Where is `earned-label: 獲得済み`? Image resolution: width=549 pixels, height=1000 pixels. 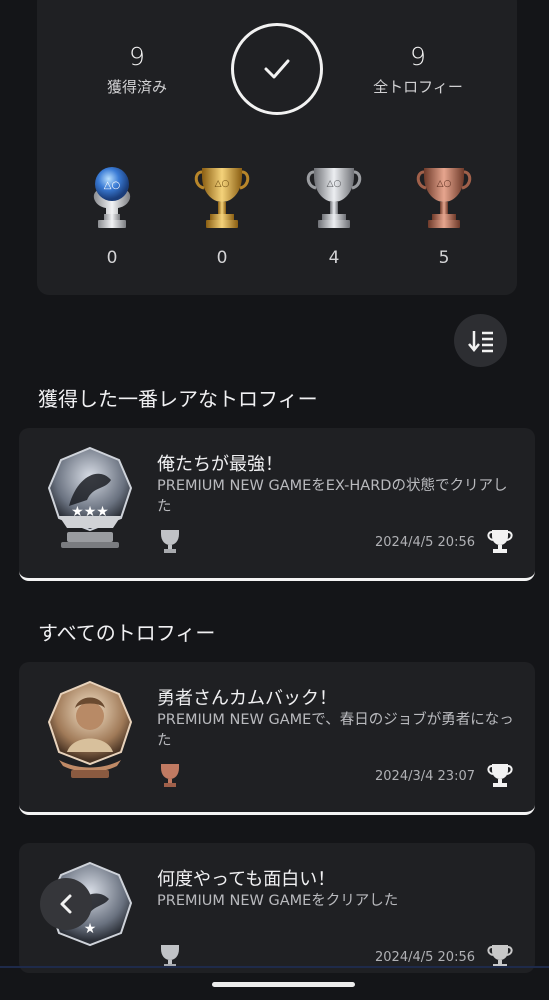 earned-label: 獲得済み is located at coordinates (136, 87).